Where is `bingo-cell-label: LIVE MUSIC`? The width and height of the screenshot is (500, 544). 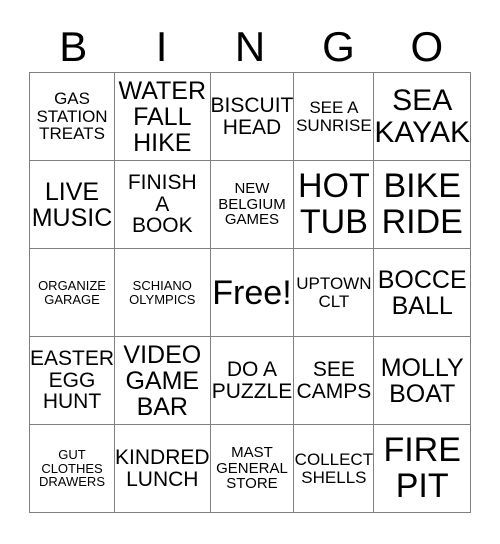
bingo-cell-label: LIVE MUSIC is located at coordinates (72, 204).